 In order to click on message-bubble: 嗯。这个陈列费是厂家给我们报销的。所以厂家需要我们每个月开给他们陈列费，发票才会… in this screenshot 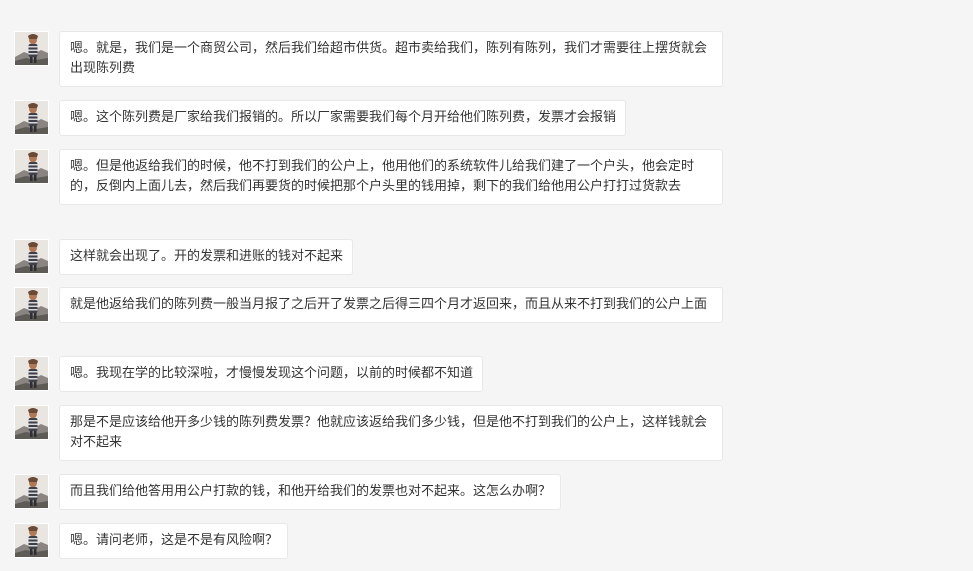, I will do `click(343, 118)`.